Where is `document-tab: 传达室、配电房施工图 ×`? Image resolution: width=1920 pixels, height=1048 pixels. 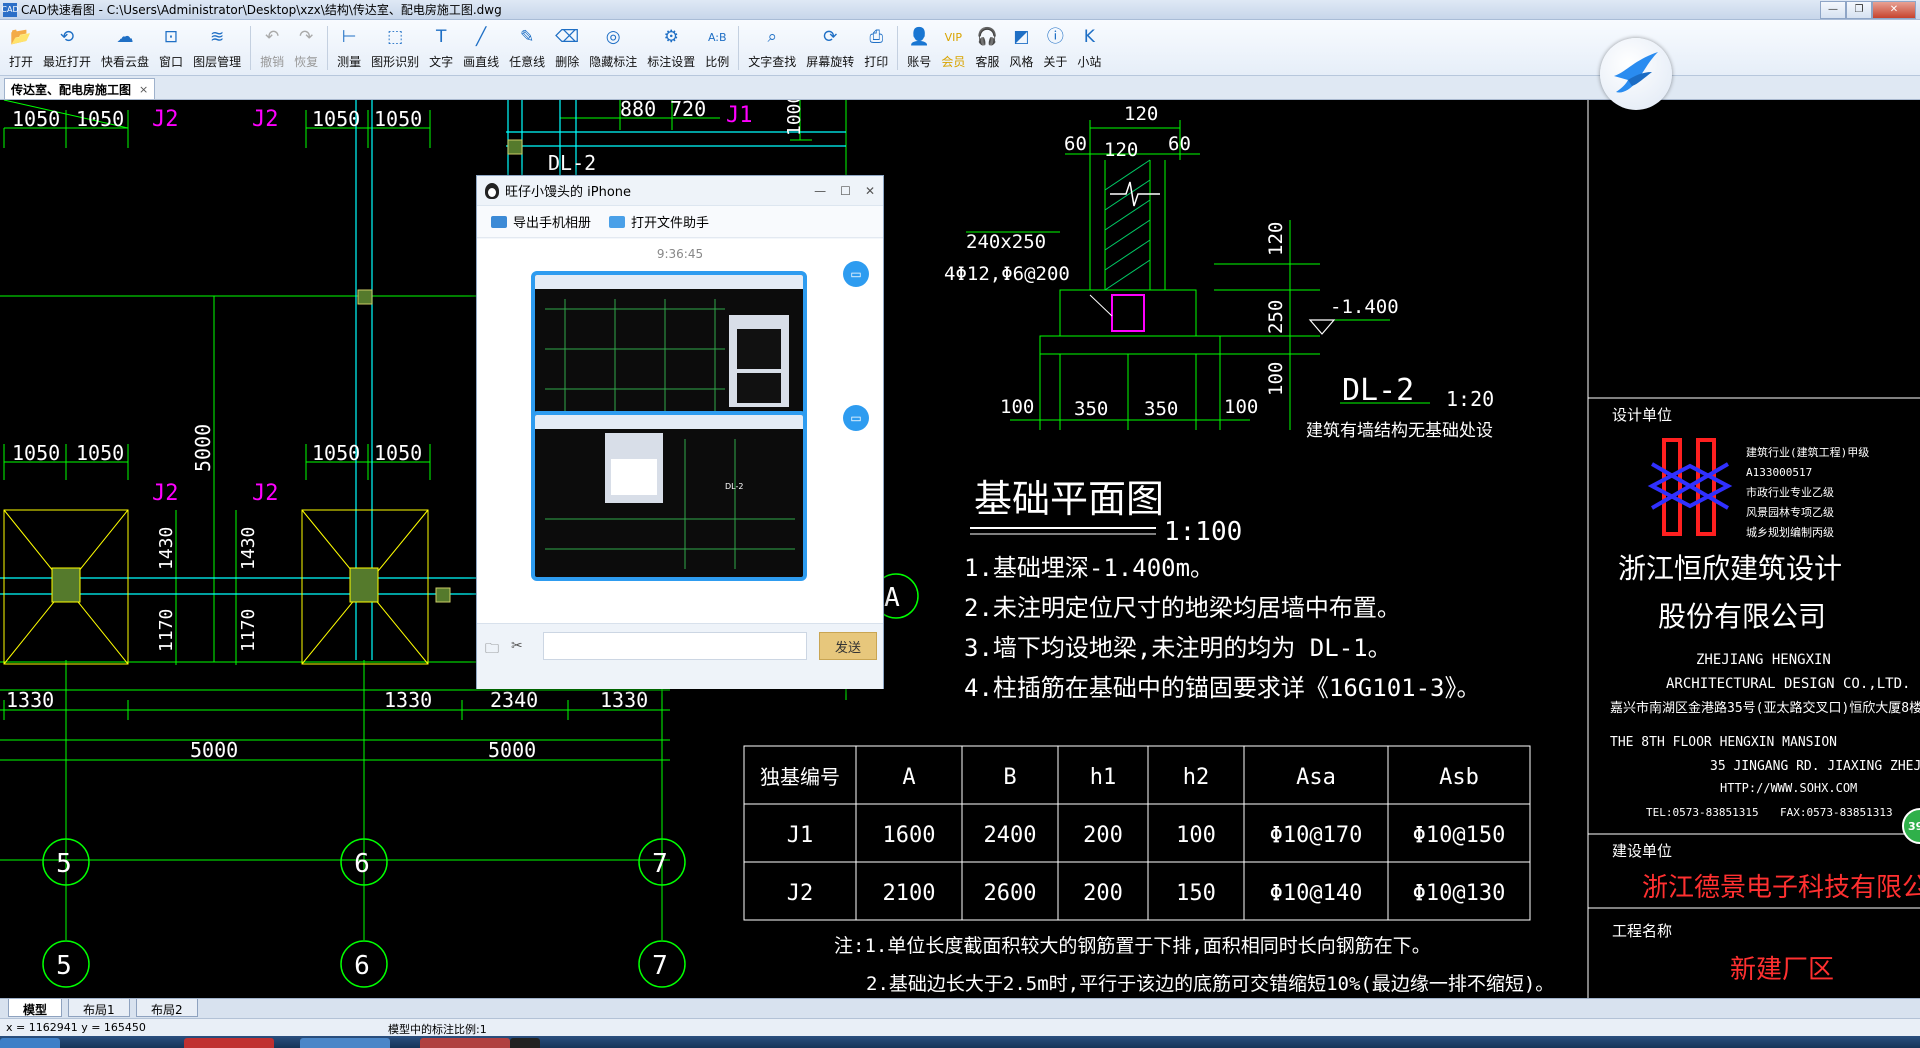 document-tab: 传达室、配电房施工图 × is located at coordinates (80, 88).